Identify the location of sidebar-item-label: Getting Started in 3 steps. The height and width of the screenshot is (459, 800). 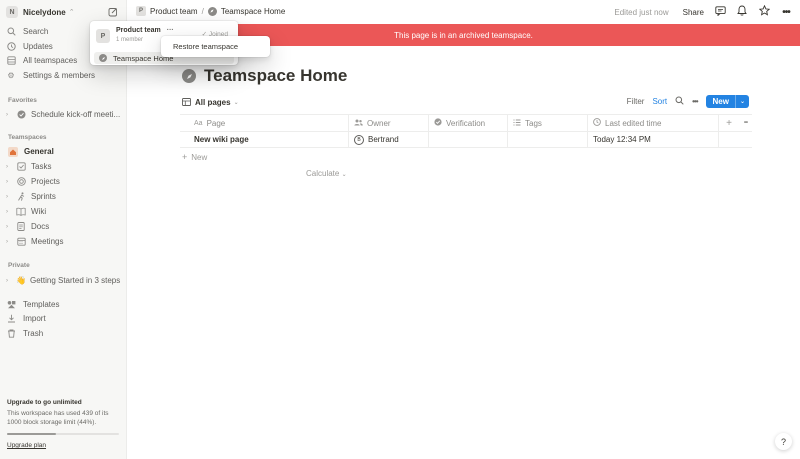
(75, 280).